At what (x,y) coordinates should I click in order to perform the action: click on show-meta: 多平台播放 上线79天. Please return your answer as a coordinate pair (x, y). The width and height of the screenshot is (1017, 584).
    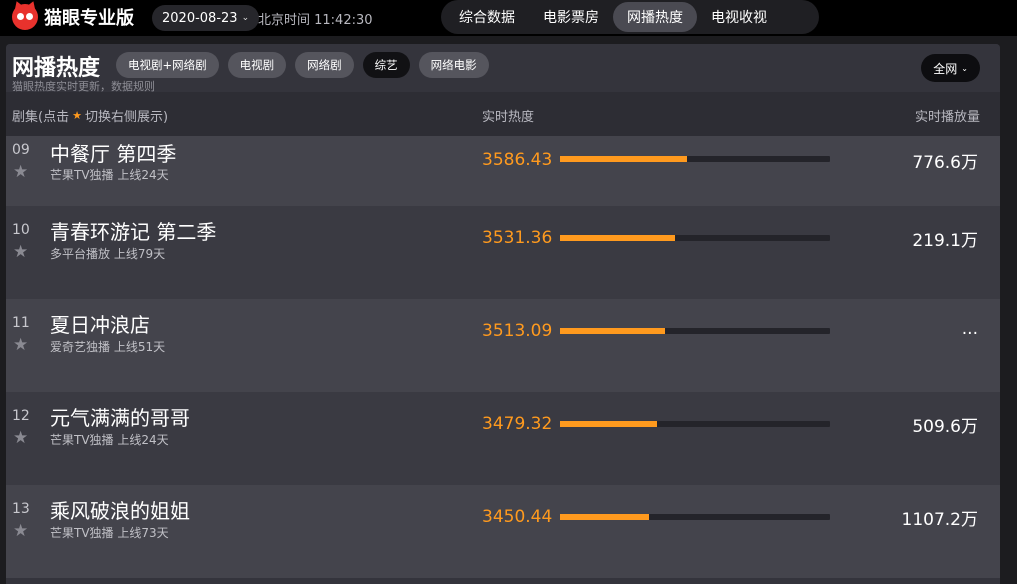
    Looking at the image, I should click on (108, 254).